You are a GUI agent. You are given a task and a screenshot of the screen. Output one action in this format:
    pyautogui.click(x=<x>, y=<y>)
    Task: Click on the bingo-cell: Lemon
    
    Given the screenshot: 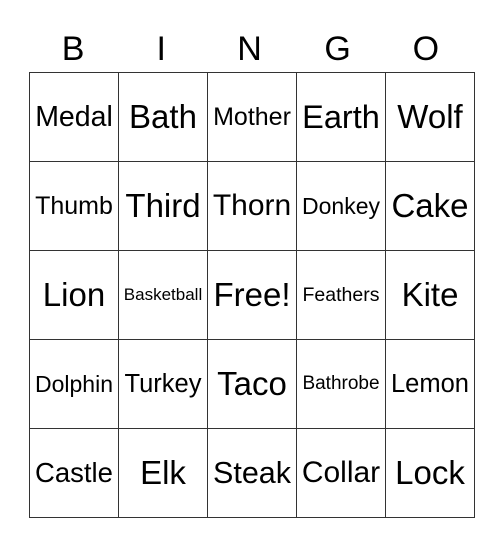 What is the action you would take?
    pyautogui.click(x=430, y=384)
    